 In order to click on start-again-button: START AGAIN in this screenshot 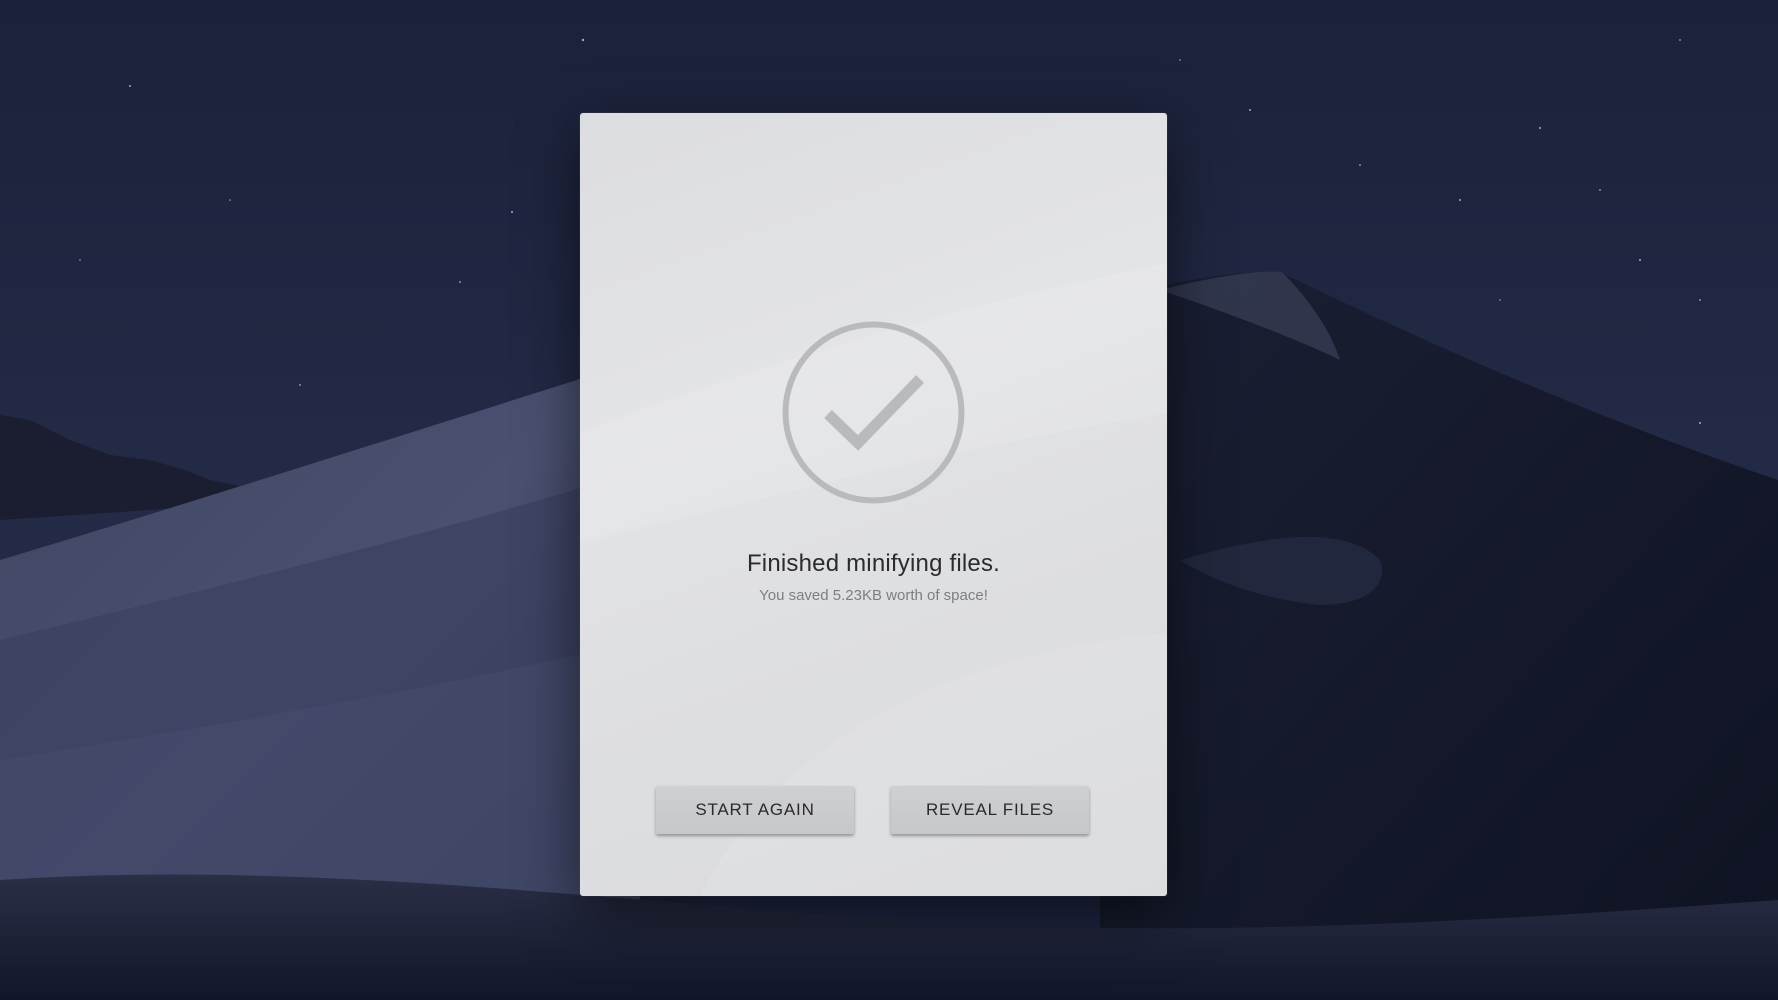, I will do `click(755, 810)`.